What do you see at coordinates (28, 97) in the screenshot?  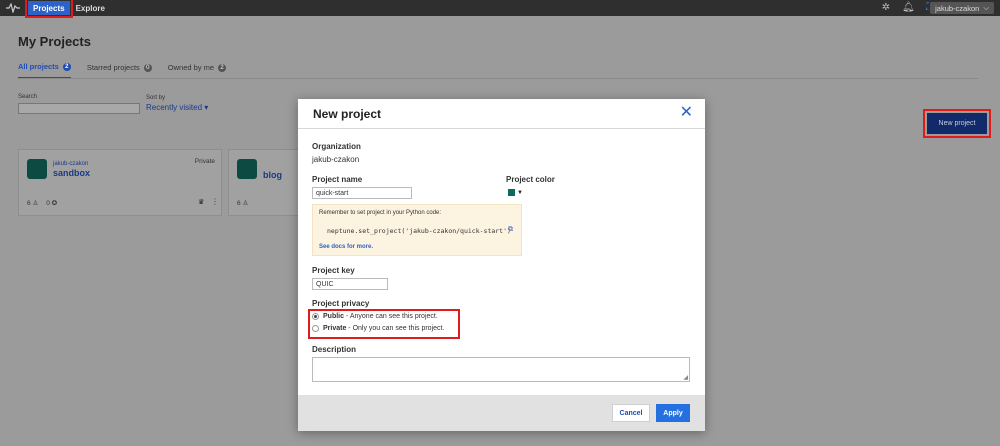 I see `search-label: Search` at bounding box center [28, 97].